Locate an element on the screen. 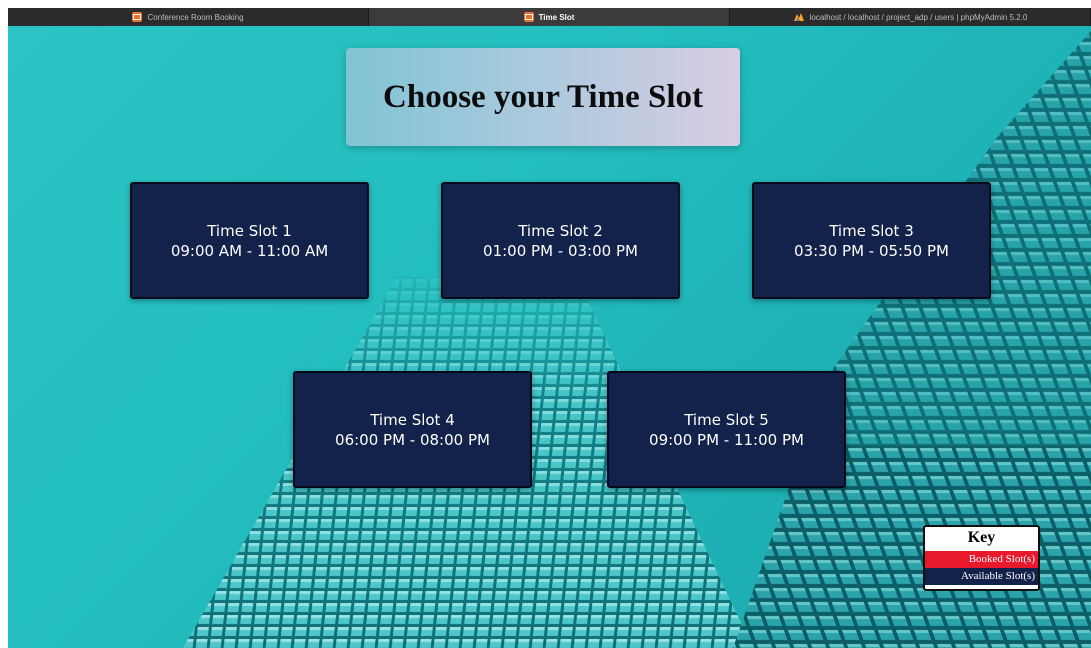  time-slot-4-button: Time Slot 4 06:00 PM - 08:00 PM is located at coordinates (412, 429).